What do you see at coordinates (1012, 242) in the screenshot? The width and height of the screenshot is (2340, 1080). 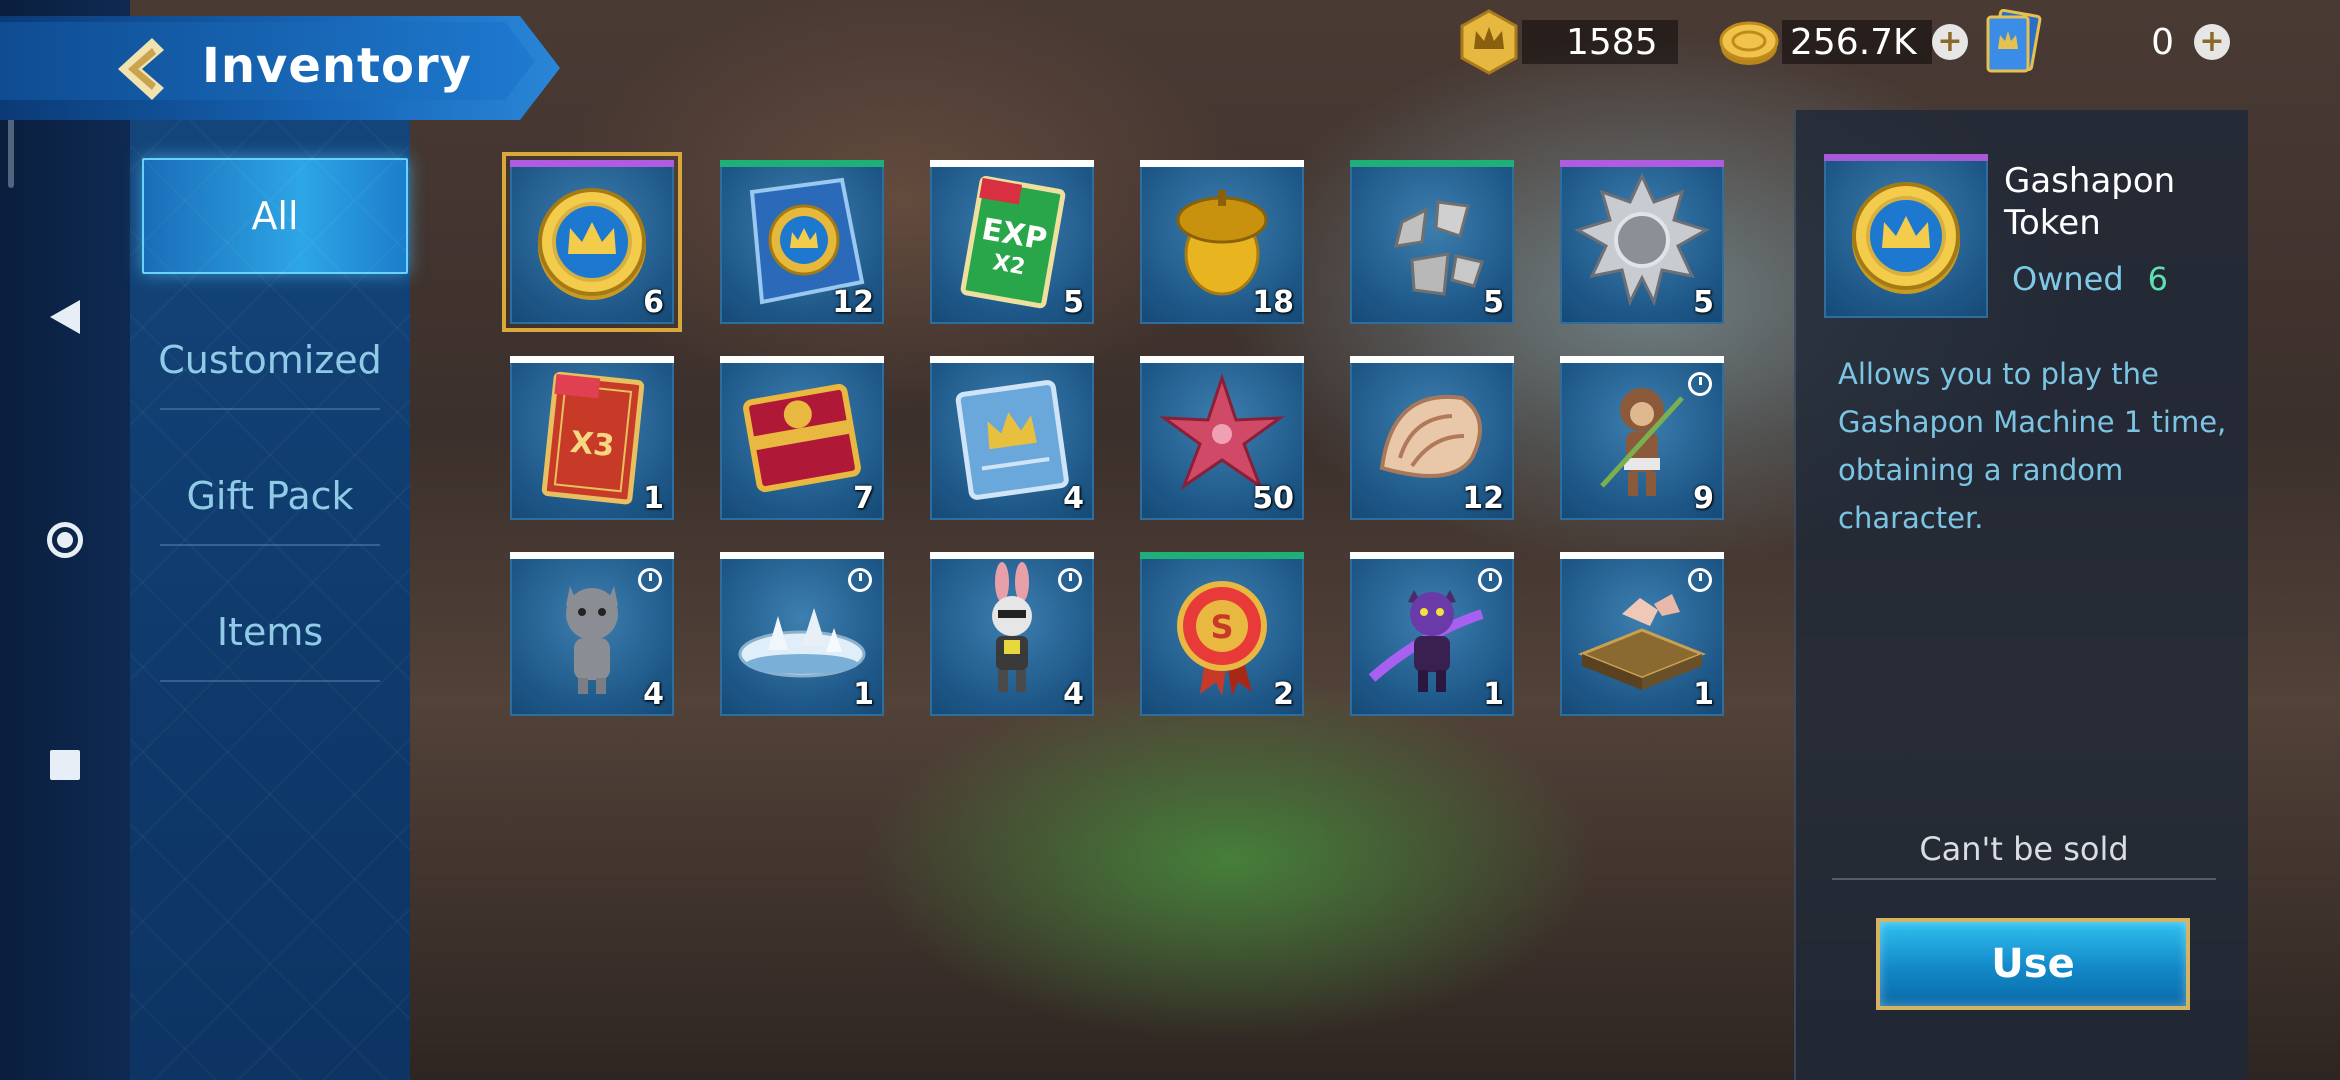 I see `item-slot: EXP X2 5` at bounding box center [1012, 242].